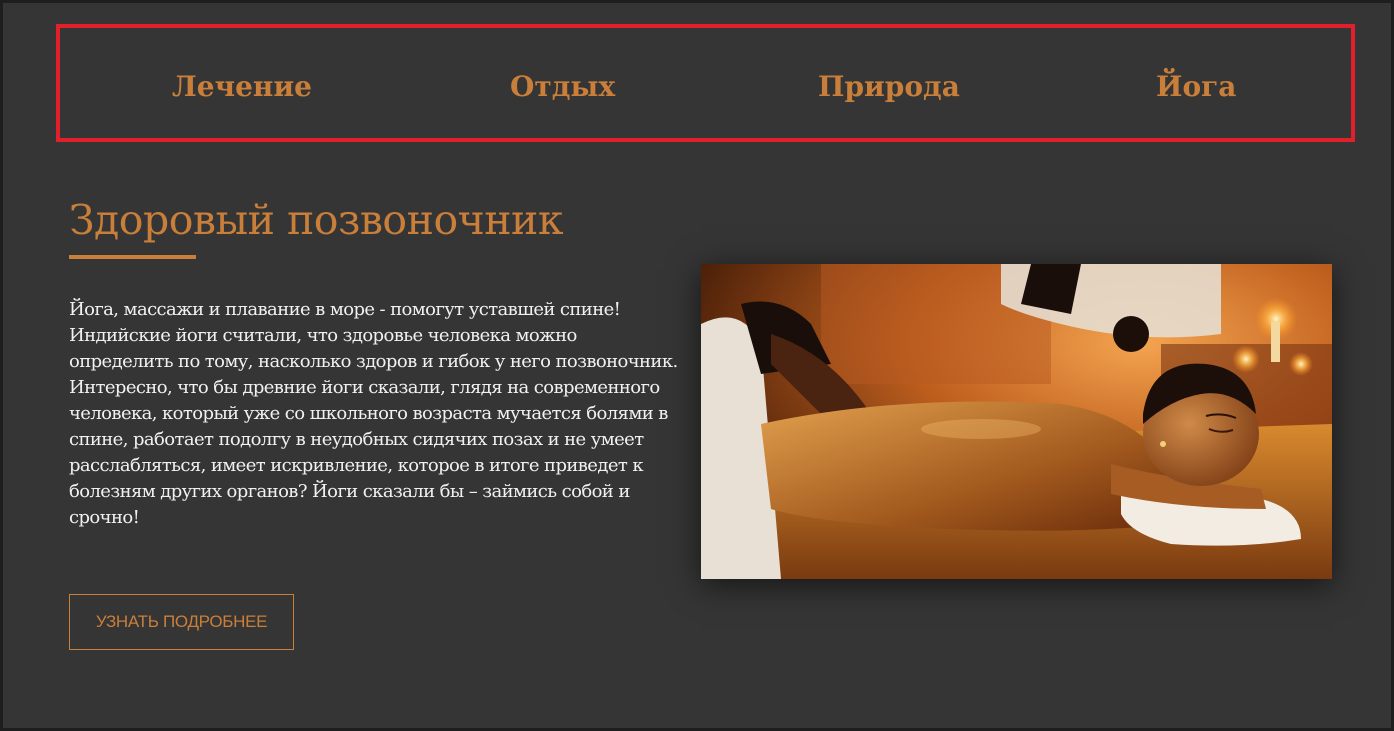 Image resolution: width=1394 pixels, height=731 pixels. Describe the element at coordinates (316, 220) in the screenshot. I see `section-title: Здоровый позвоночник` at that location.